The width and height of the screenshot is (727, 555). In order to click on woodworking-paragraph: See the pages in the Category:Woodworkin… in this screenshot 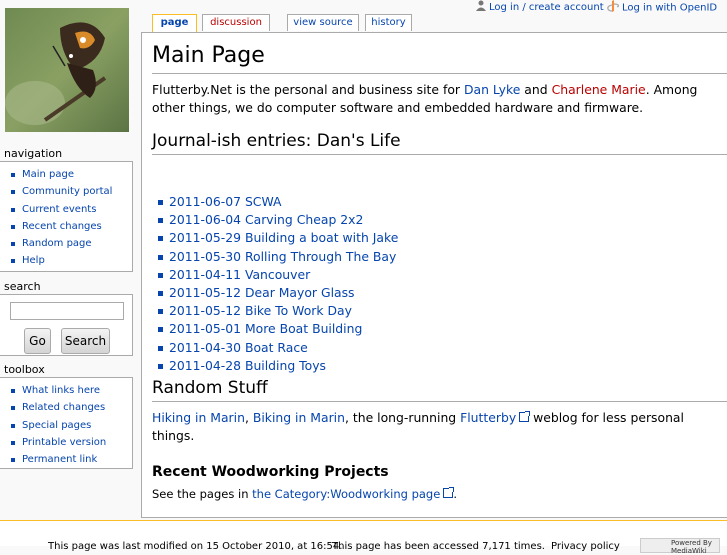, I will do `click(304, 494)`.